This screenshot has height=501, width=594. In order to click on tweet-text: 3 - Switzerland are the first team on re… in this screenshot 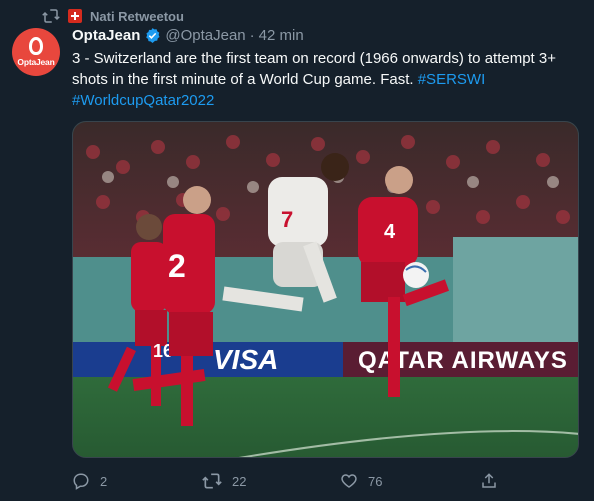, I will do `click(327, 79)`.